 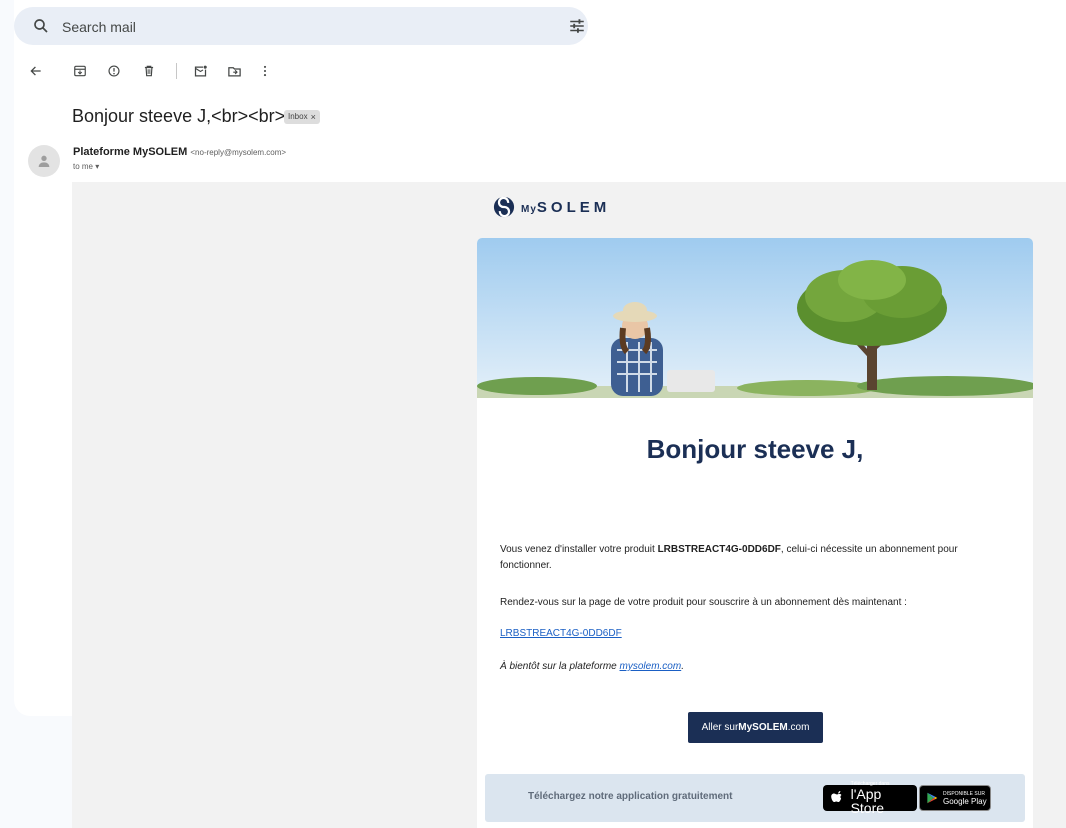 I want to click on inbox-label-chip: Inbox ×, so click(x=302, y=117).